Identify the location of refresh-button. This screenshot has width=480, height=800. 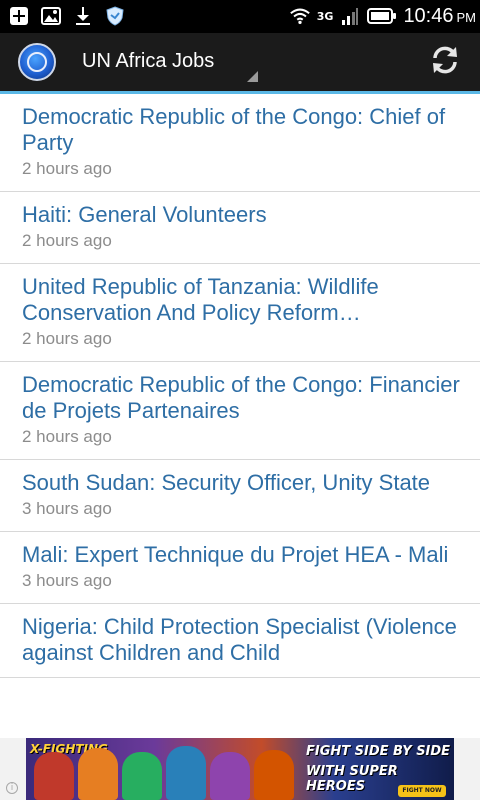
(445, 62).